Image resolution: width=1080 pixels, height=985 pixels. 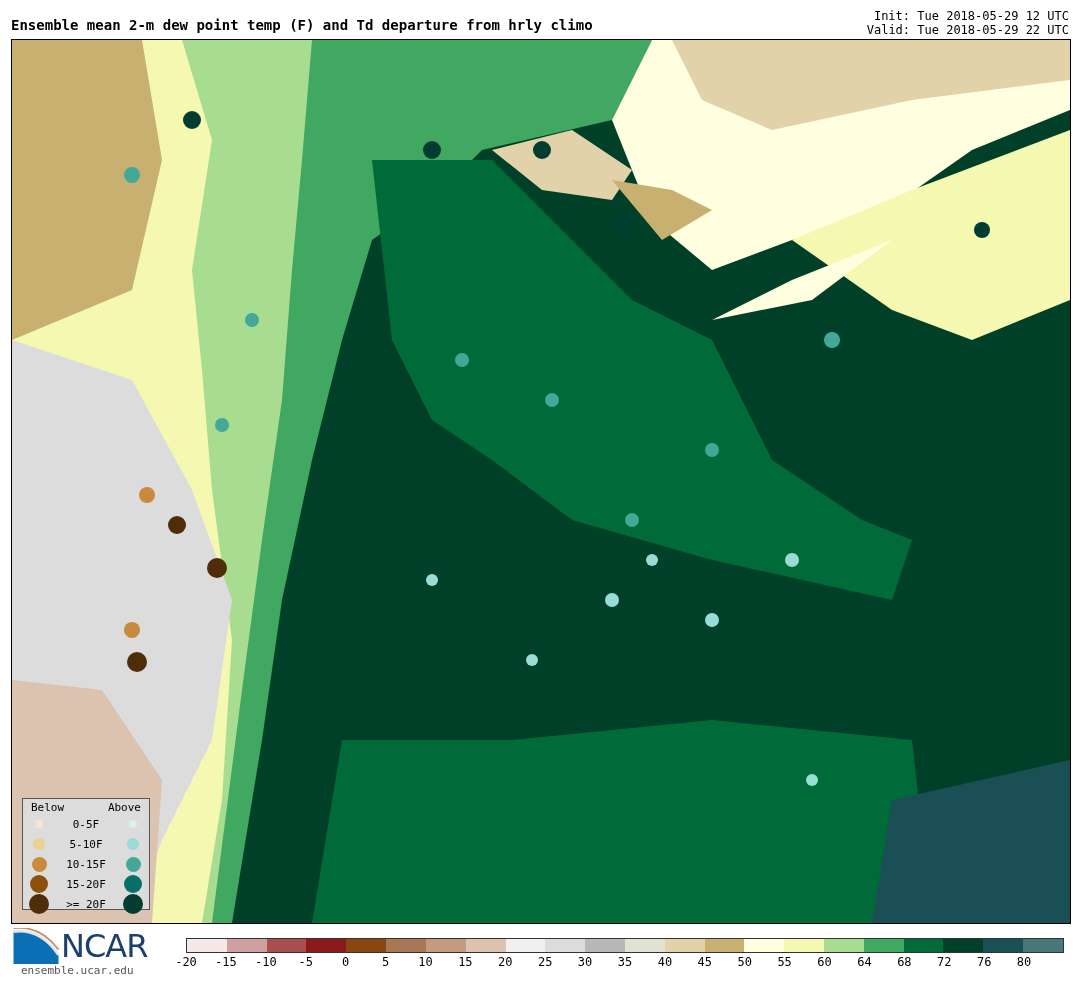 What do you see at coordinates (784, 962) in the screenshot?
I see `tick-label: 55` at bounding box center [784, 962].